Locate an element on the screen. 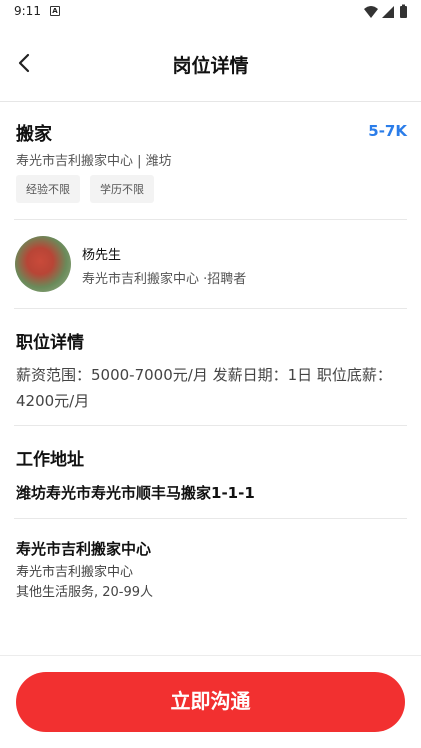 The height and width of the screenshot is (748, 421). chat-now-button: 立即沟通 is located at coordinates (210, 702).